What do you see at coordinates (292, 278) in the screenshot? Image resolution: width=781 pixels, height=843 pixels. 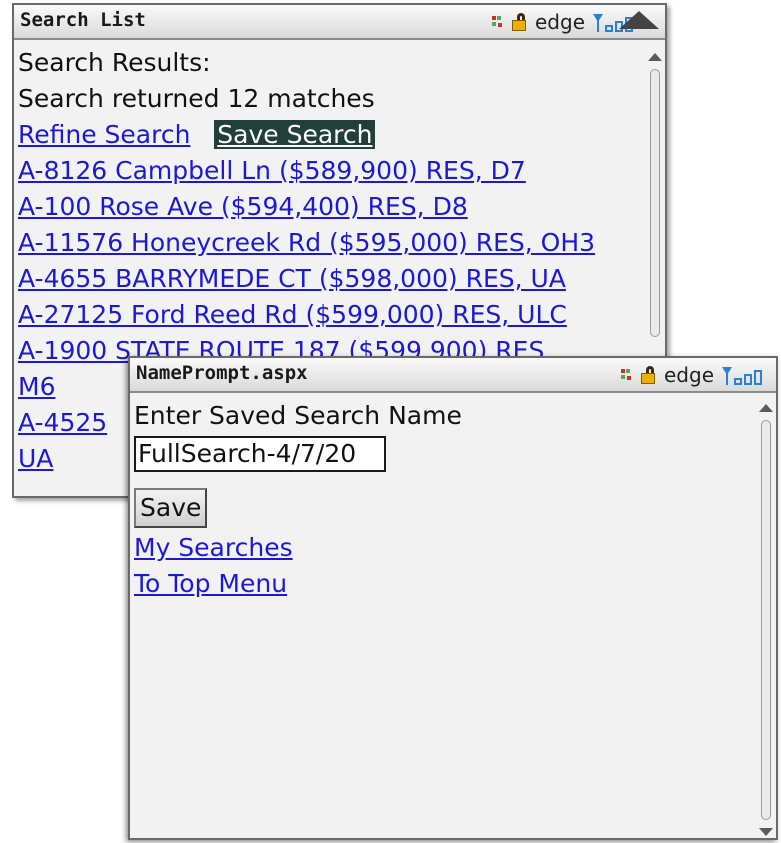 I see `listing-link: A-4655 BARRYMEDE CT ($598,000) RES, UA` at bounding box center [292, 278].